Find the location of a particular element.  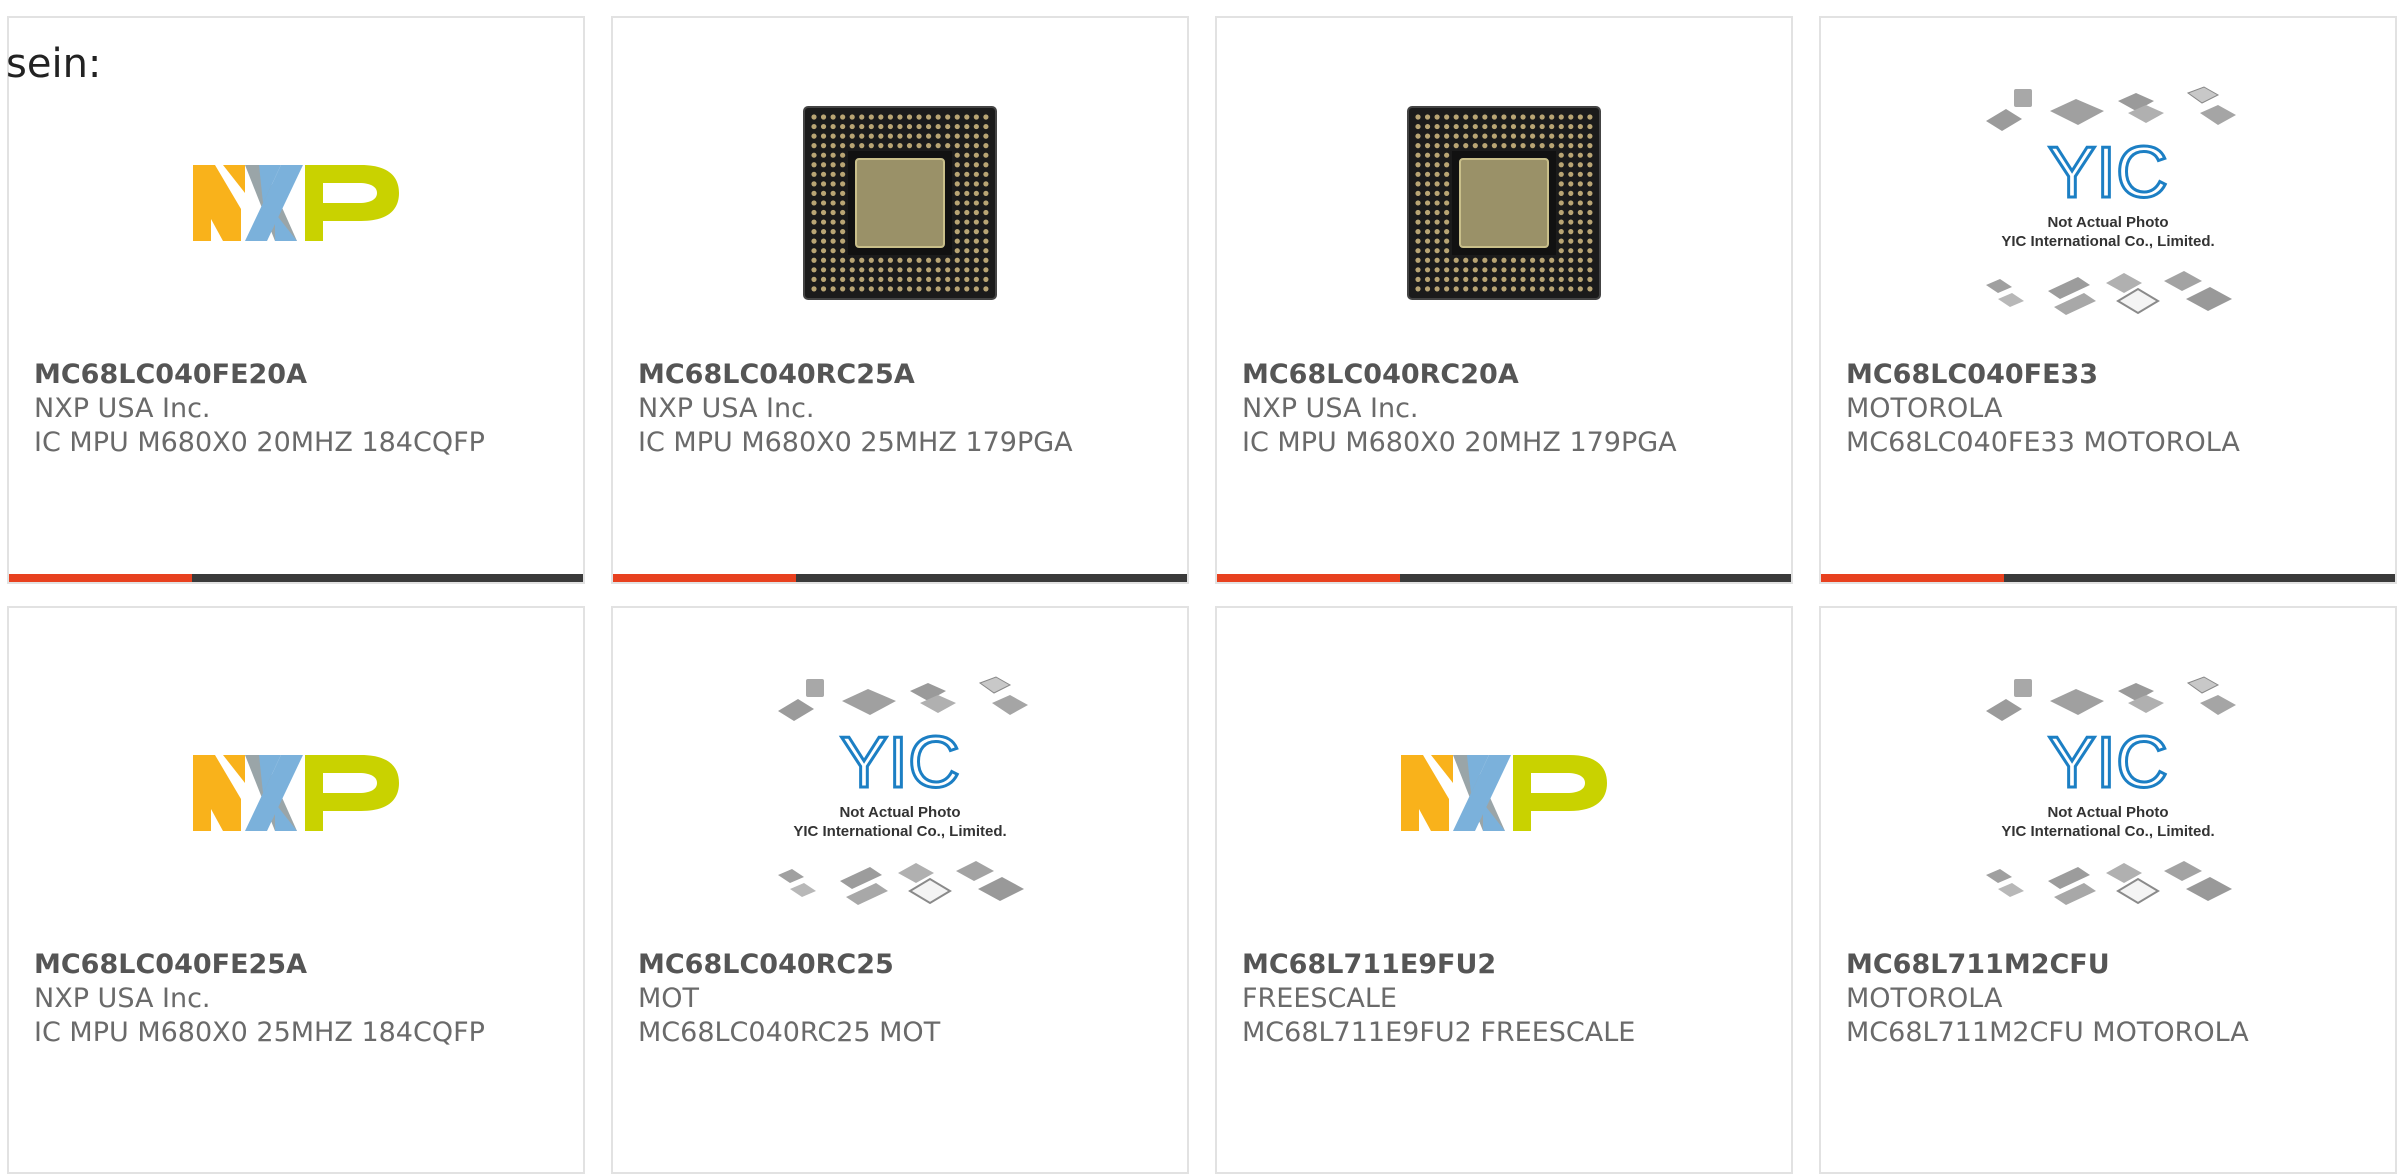

description: IC MPU M680X0 20MHZ 184CQFP is located at coordinates (259, 442).